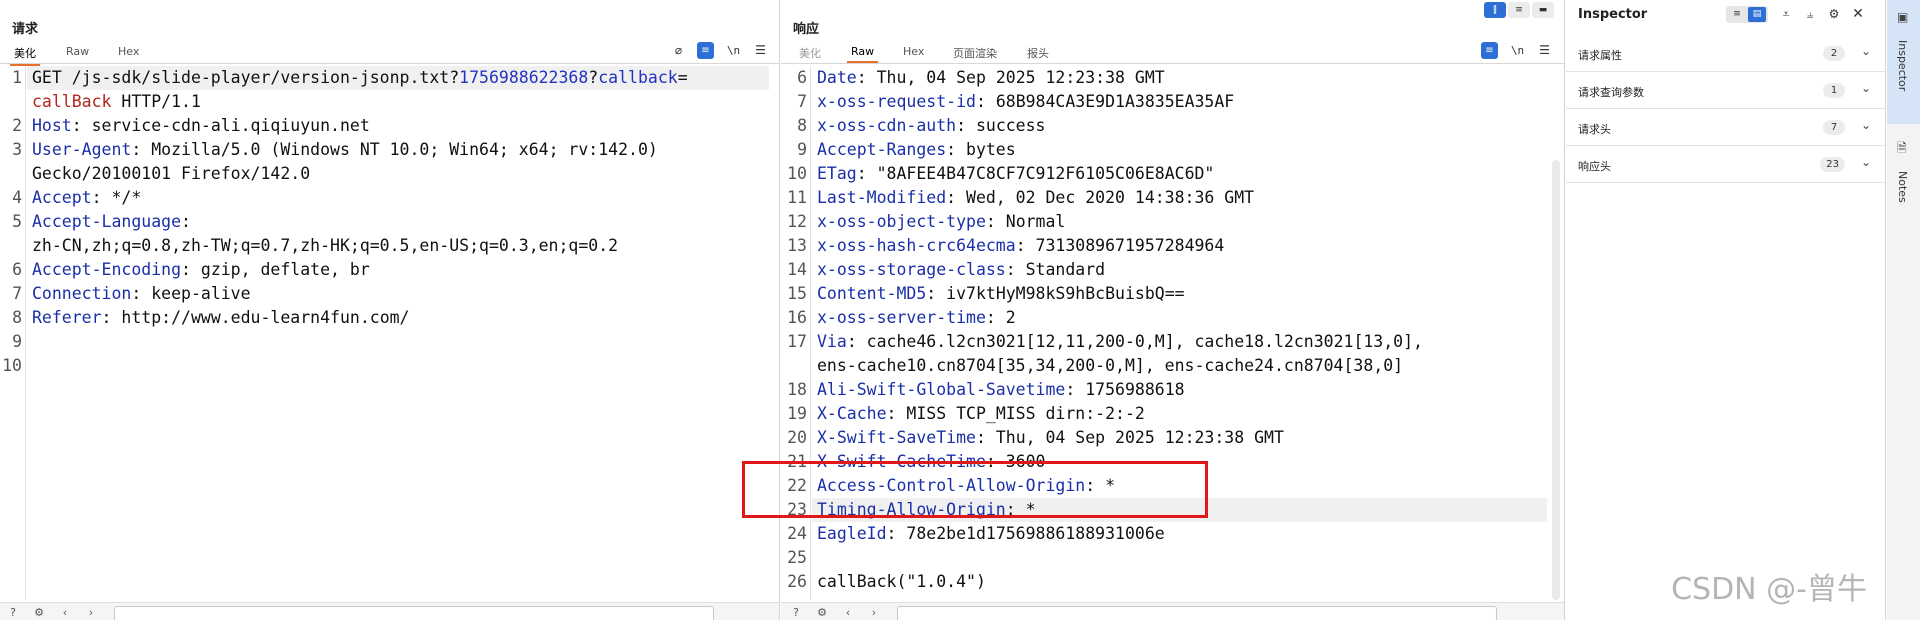 The width and height of the screenshot is (1920, 620). Describe the element at coordinates (221, 318) in the screenshot. I see `code-line: Referer: http://www.edu-learn4fun.com/` at that location.